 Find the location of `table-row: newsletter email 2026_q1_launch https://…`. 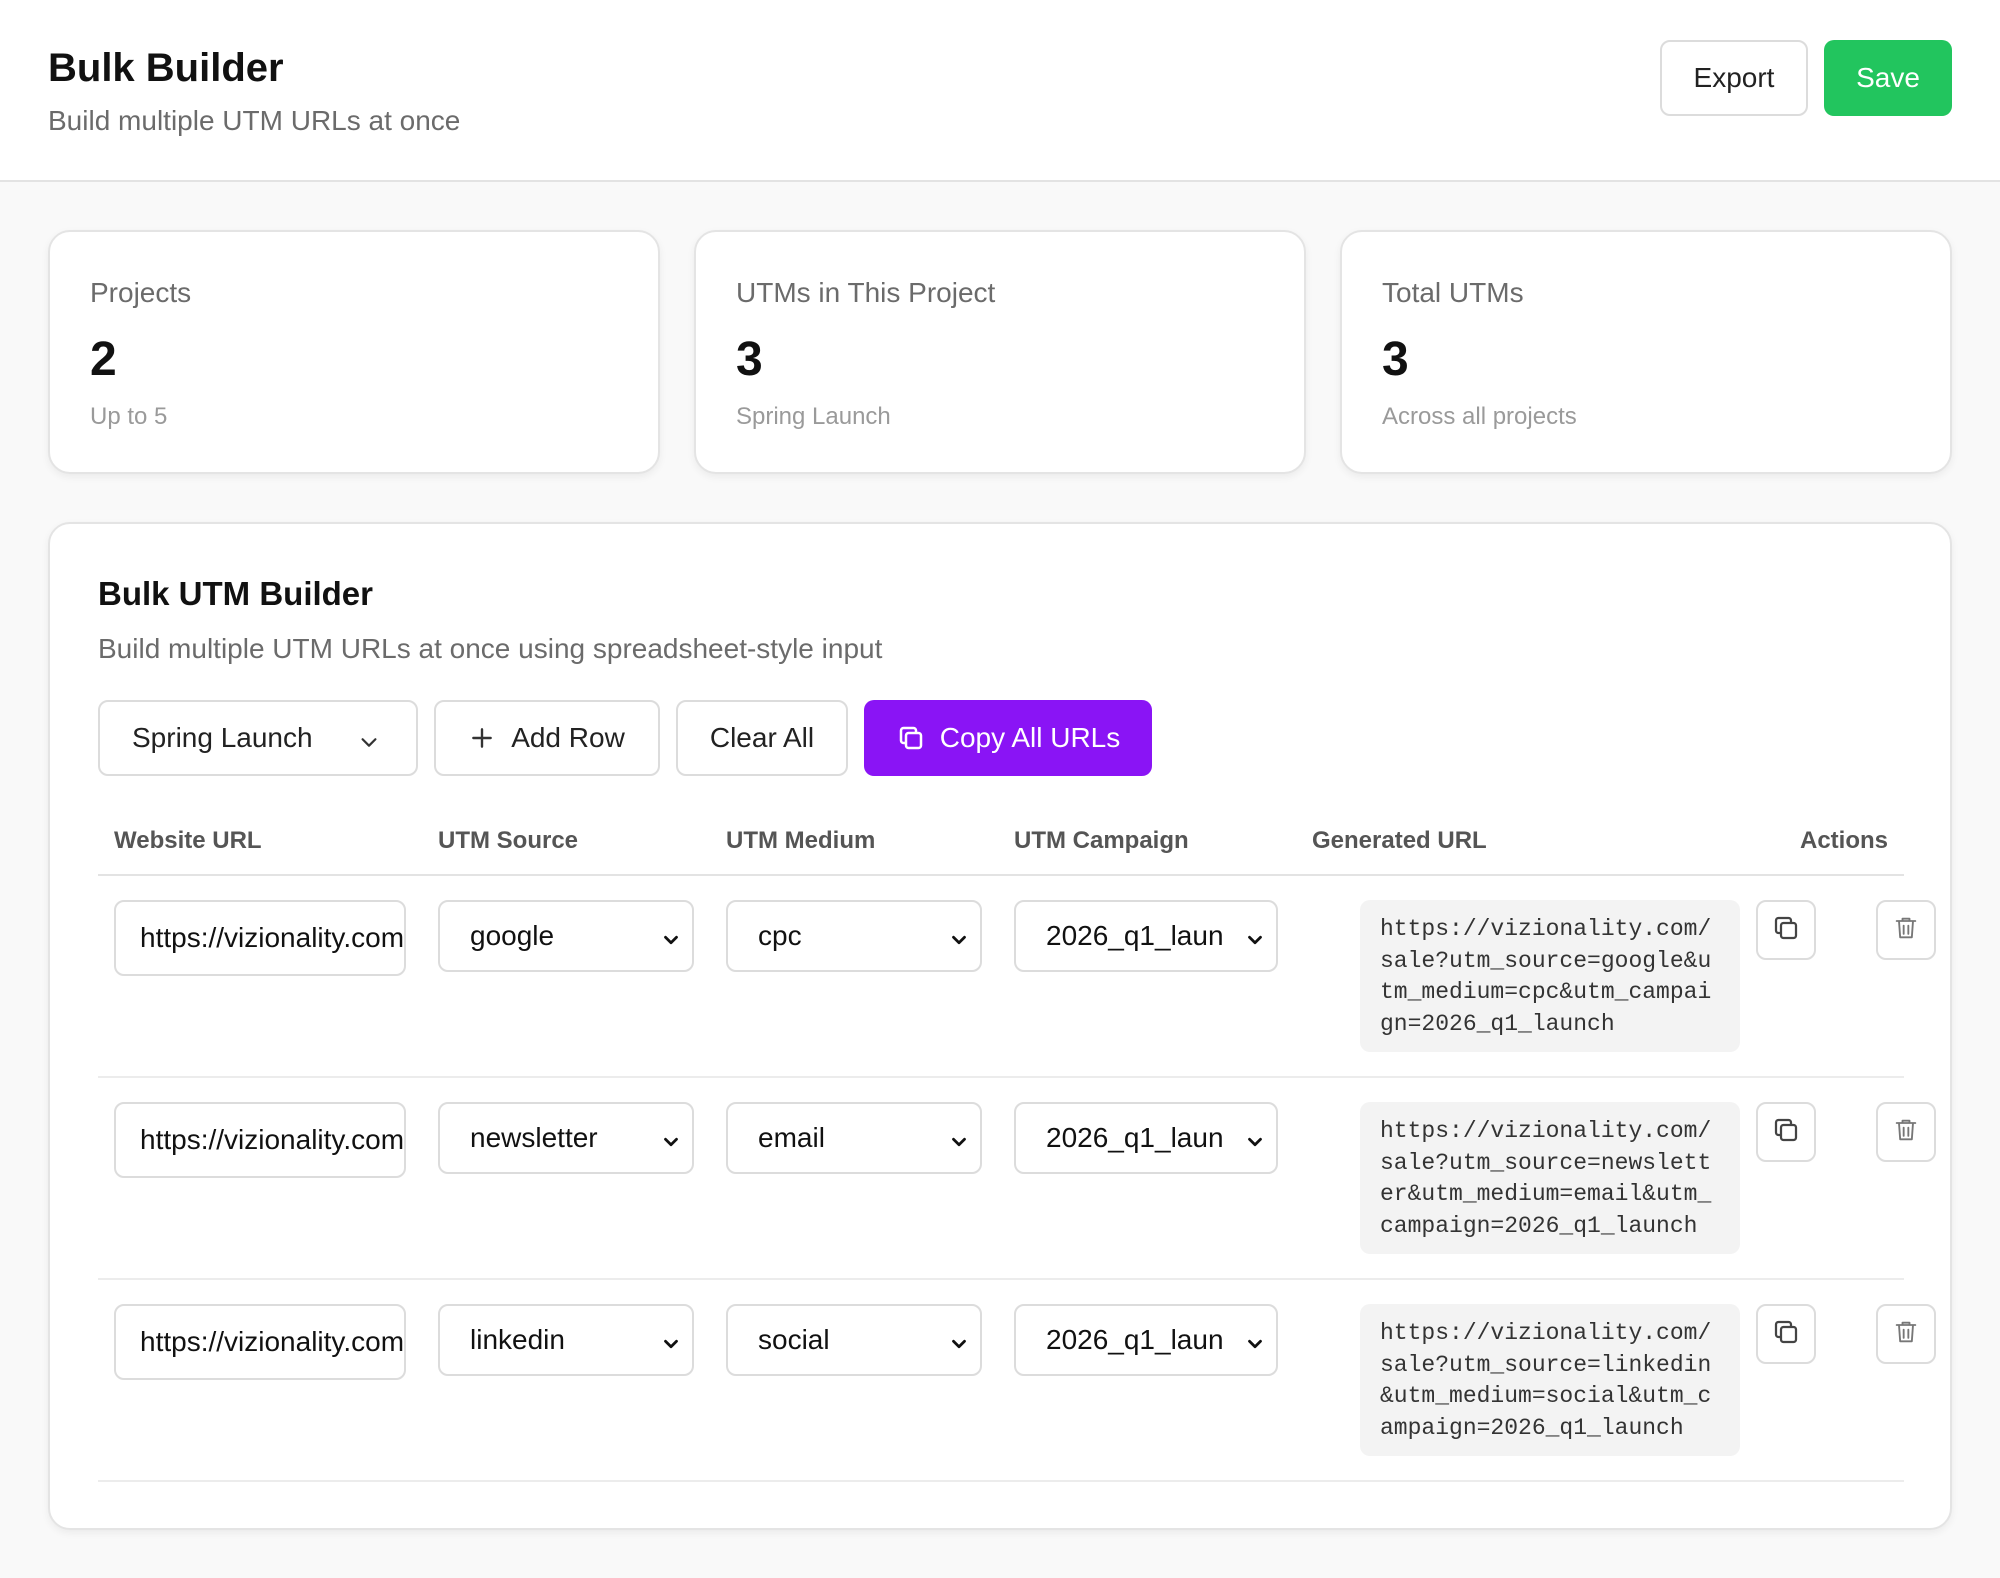

table-row: newsletter email 2026_q1_launch https://… is located at coordinates (1017, 1179).